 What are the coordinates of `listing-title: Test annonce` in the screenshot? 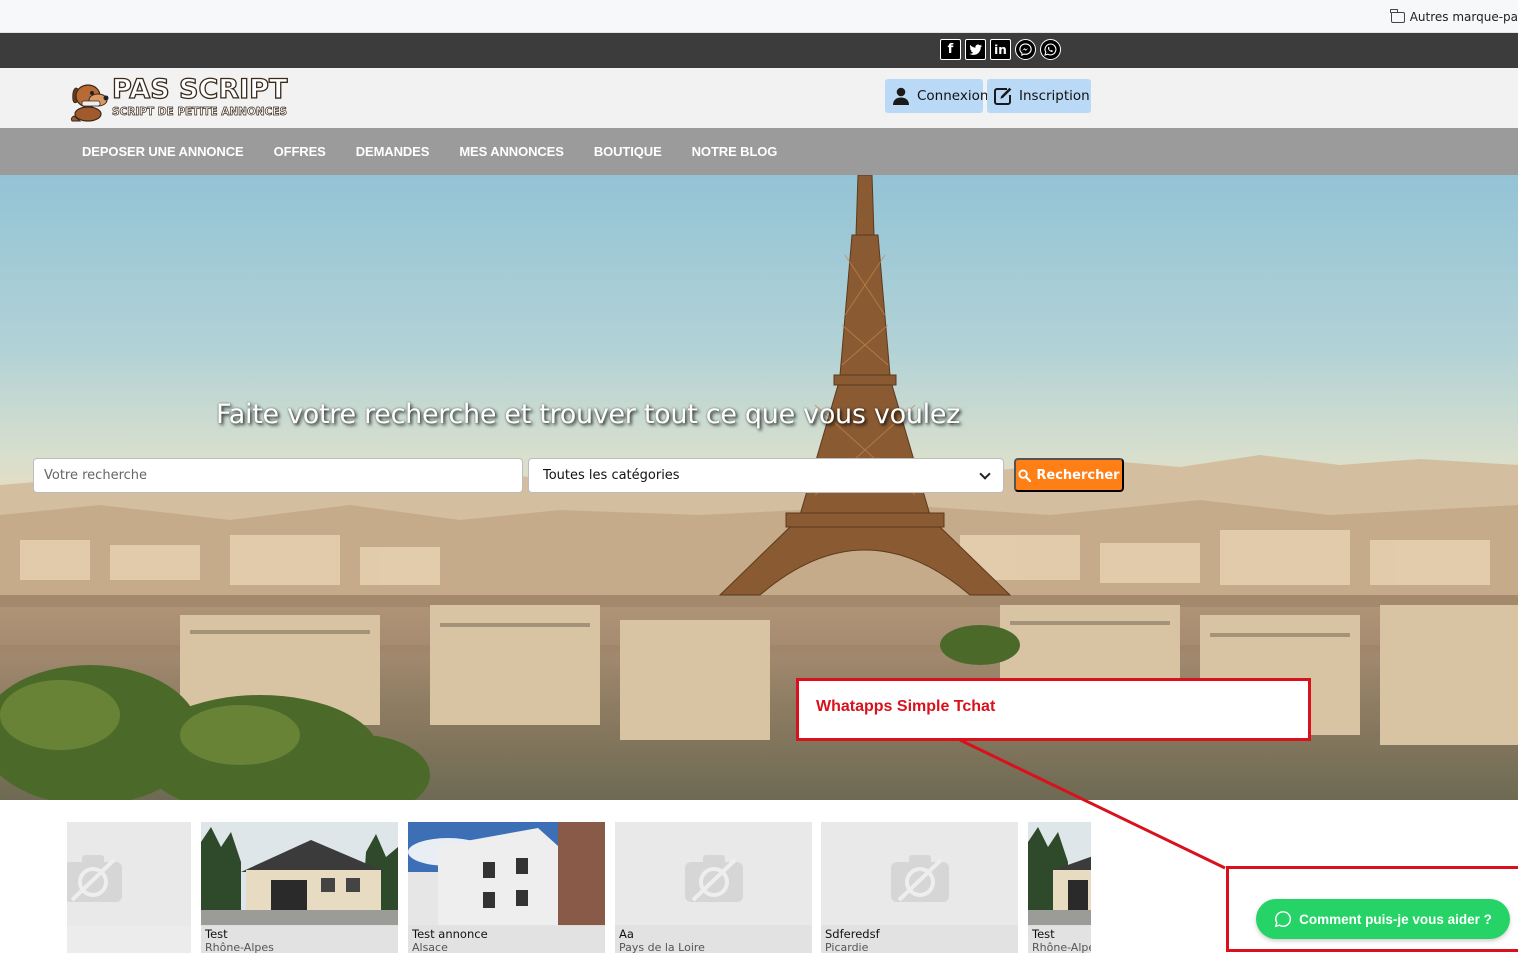 It's located at (450, 934).